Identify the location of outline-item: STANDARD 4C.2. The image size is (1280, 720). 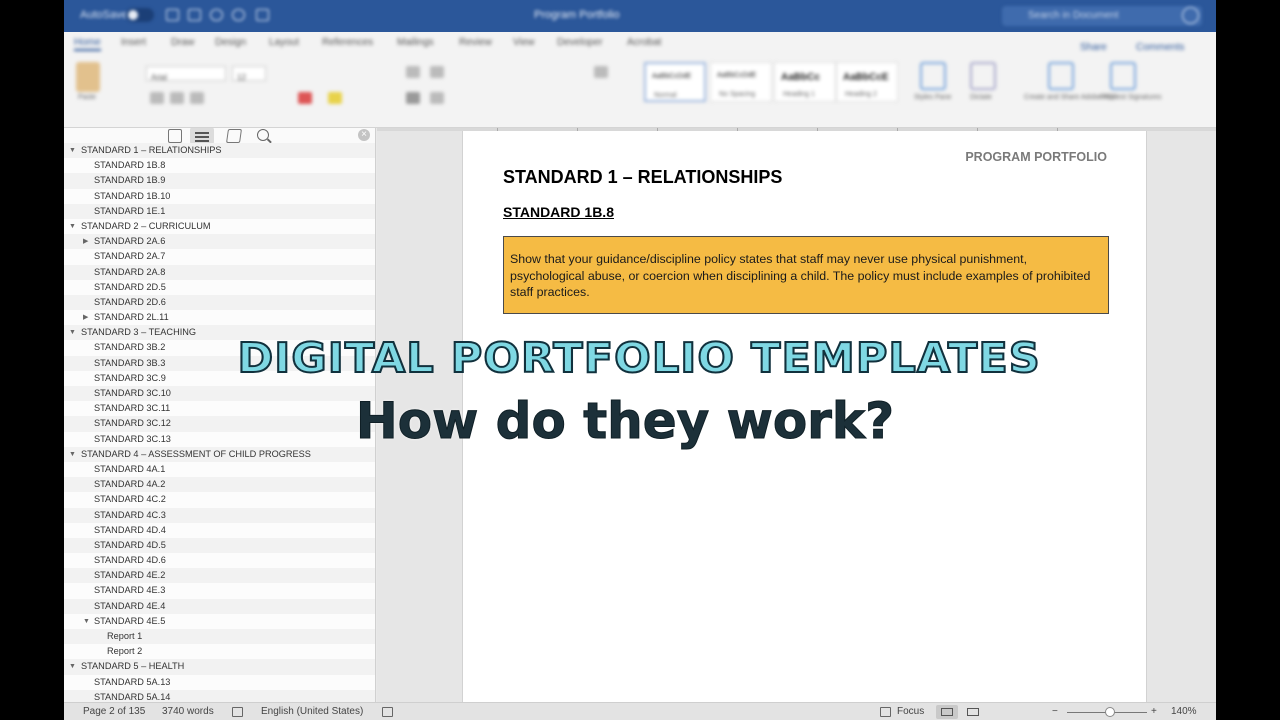
(219, 500).